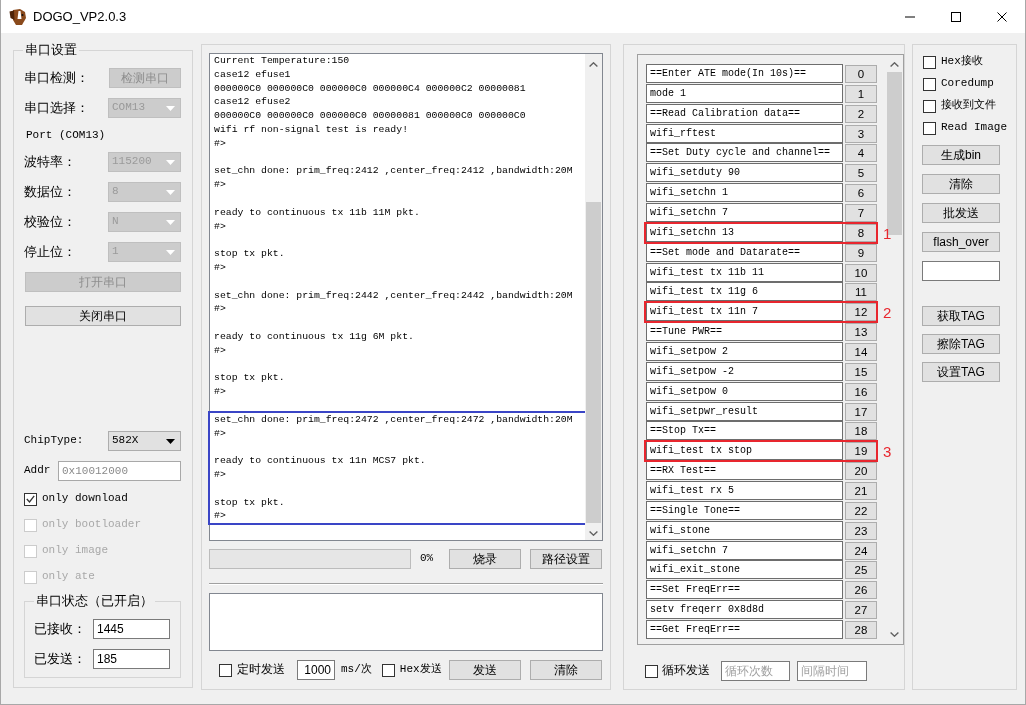 Image resolution: width=1026 pixels, height=705 pixels. What do you see at coordinates (861, 292) in the screenshot?
I see `command-send-button: 11` at bounding box center [861, 292].